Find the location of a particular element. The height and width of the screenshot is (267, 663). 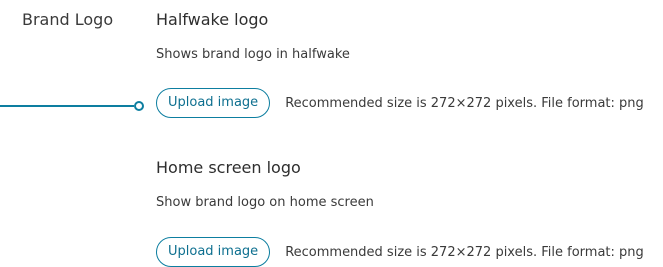

home-screen-logo-description: Show brand logo on home screen is located at coordinates (265, 202).